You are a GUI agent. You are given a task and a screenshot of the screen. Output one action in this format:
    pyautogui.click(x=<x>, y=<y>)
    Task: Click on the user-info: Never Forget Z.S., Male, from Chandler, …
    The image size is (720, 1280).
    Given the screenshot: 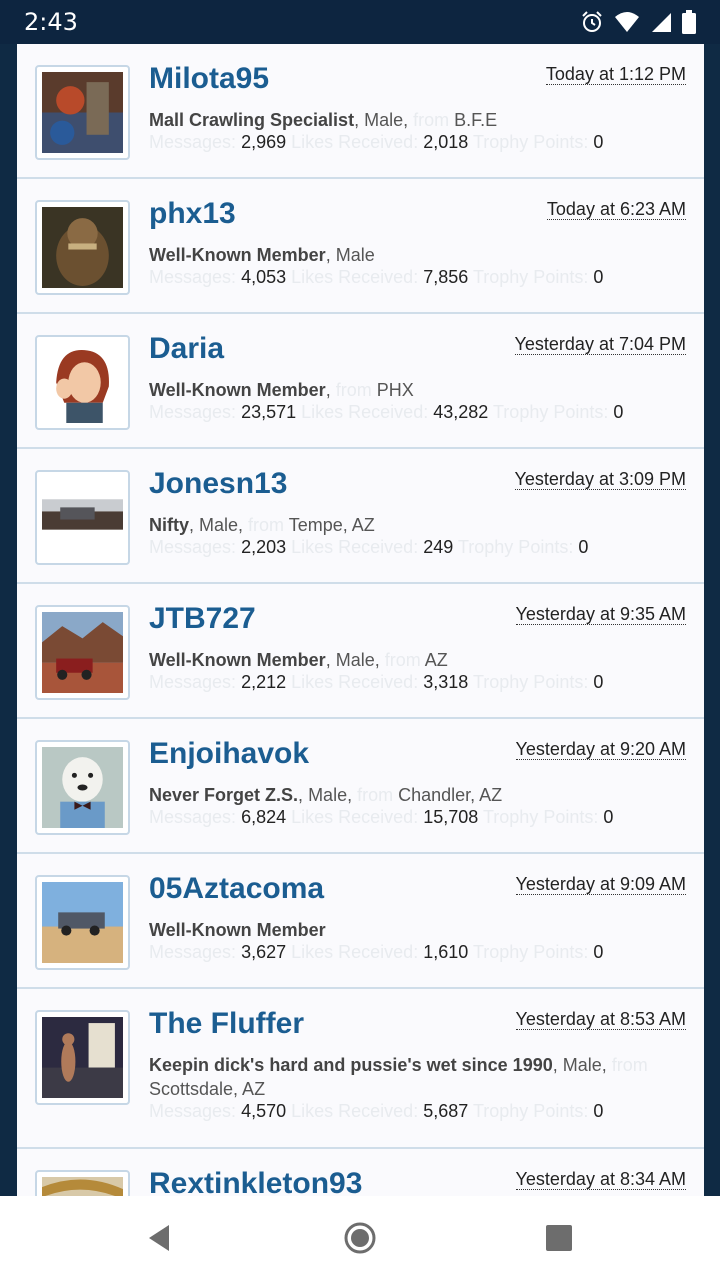 What is the action you would take?
    pyautogui.click(x=326, y=795)
    